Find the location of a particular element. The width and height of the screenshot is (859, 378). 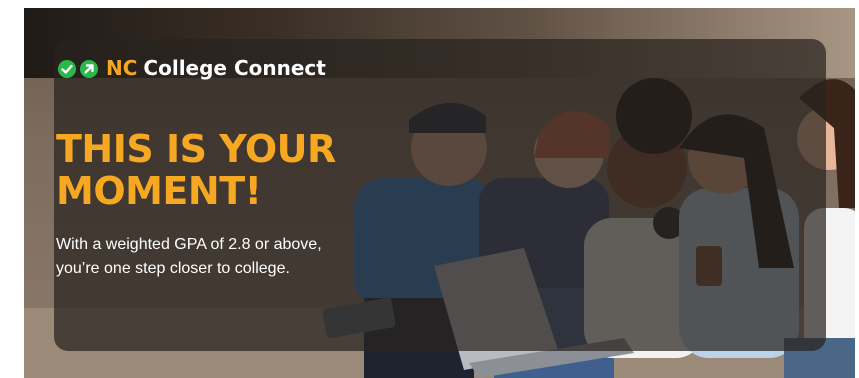

brand-name: College Connect is located at coordinates (234, 68).